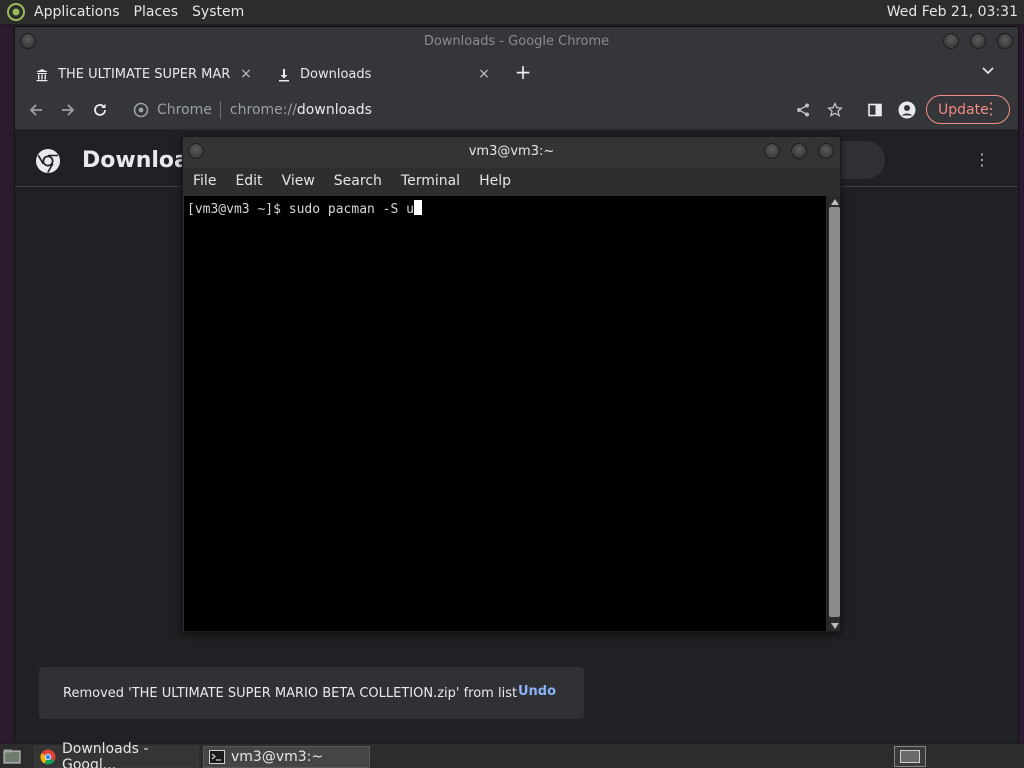 The image size is (1024, 768). Describe the element at coordinates (384, 74) in the screenshot. I see `tab-downloads: Downloads ×` at that location.